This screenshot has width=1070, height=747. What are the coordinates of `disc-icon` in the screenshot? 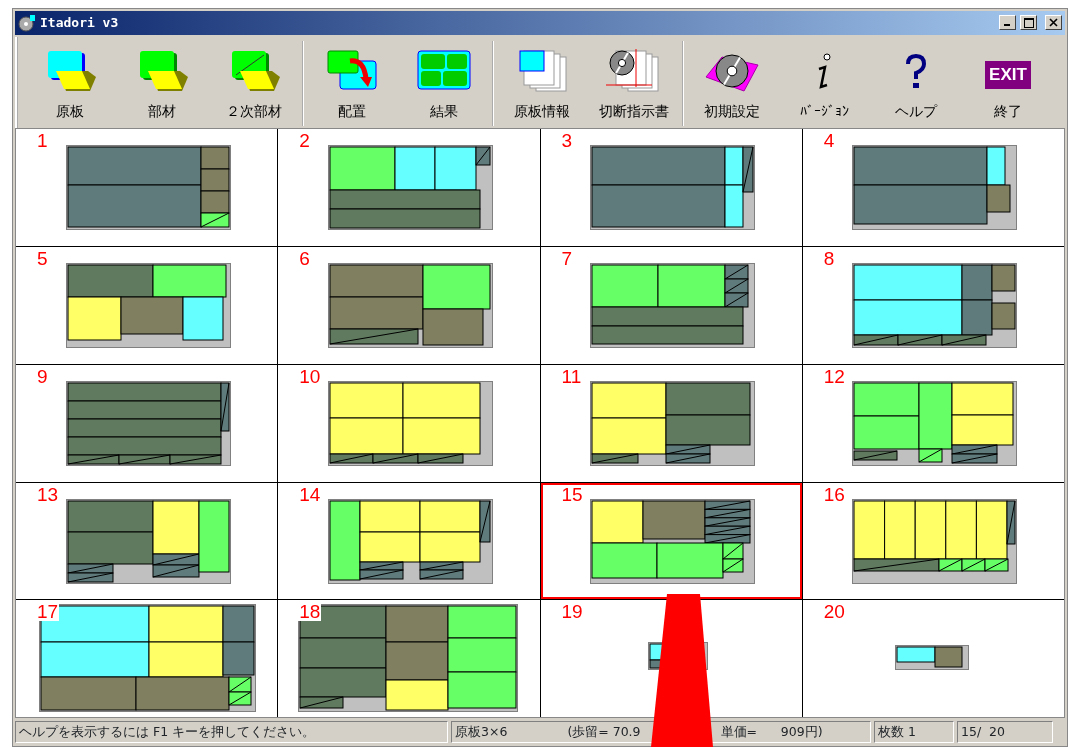 It's located at (27, 22).